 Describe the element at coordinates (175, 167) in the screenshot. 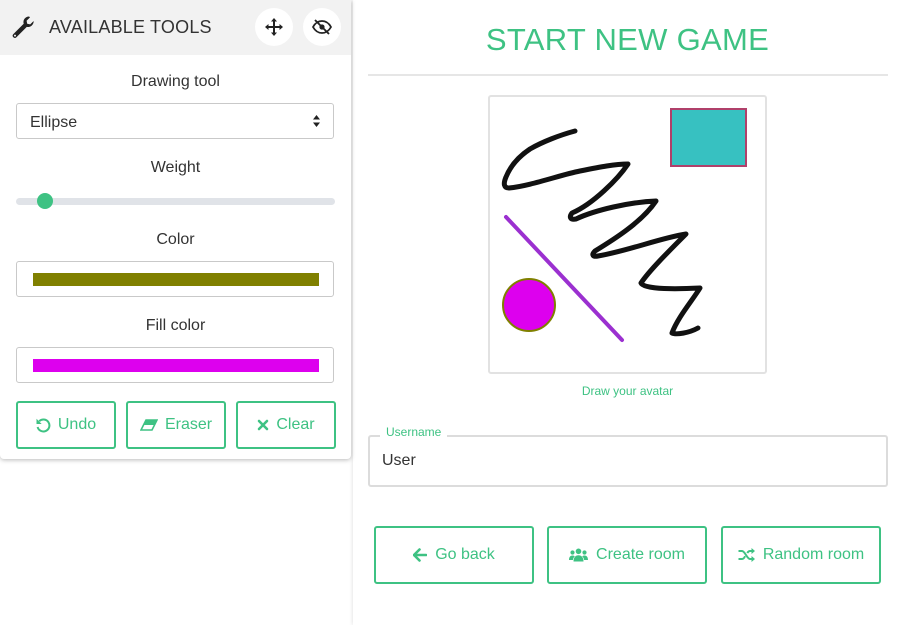

I see `weight-label: Weight` at that location.